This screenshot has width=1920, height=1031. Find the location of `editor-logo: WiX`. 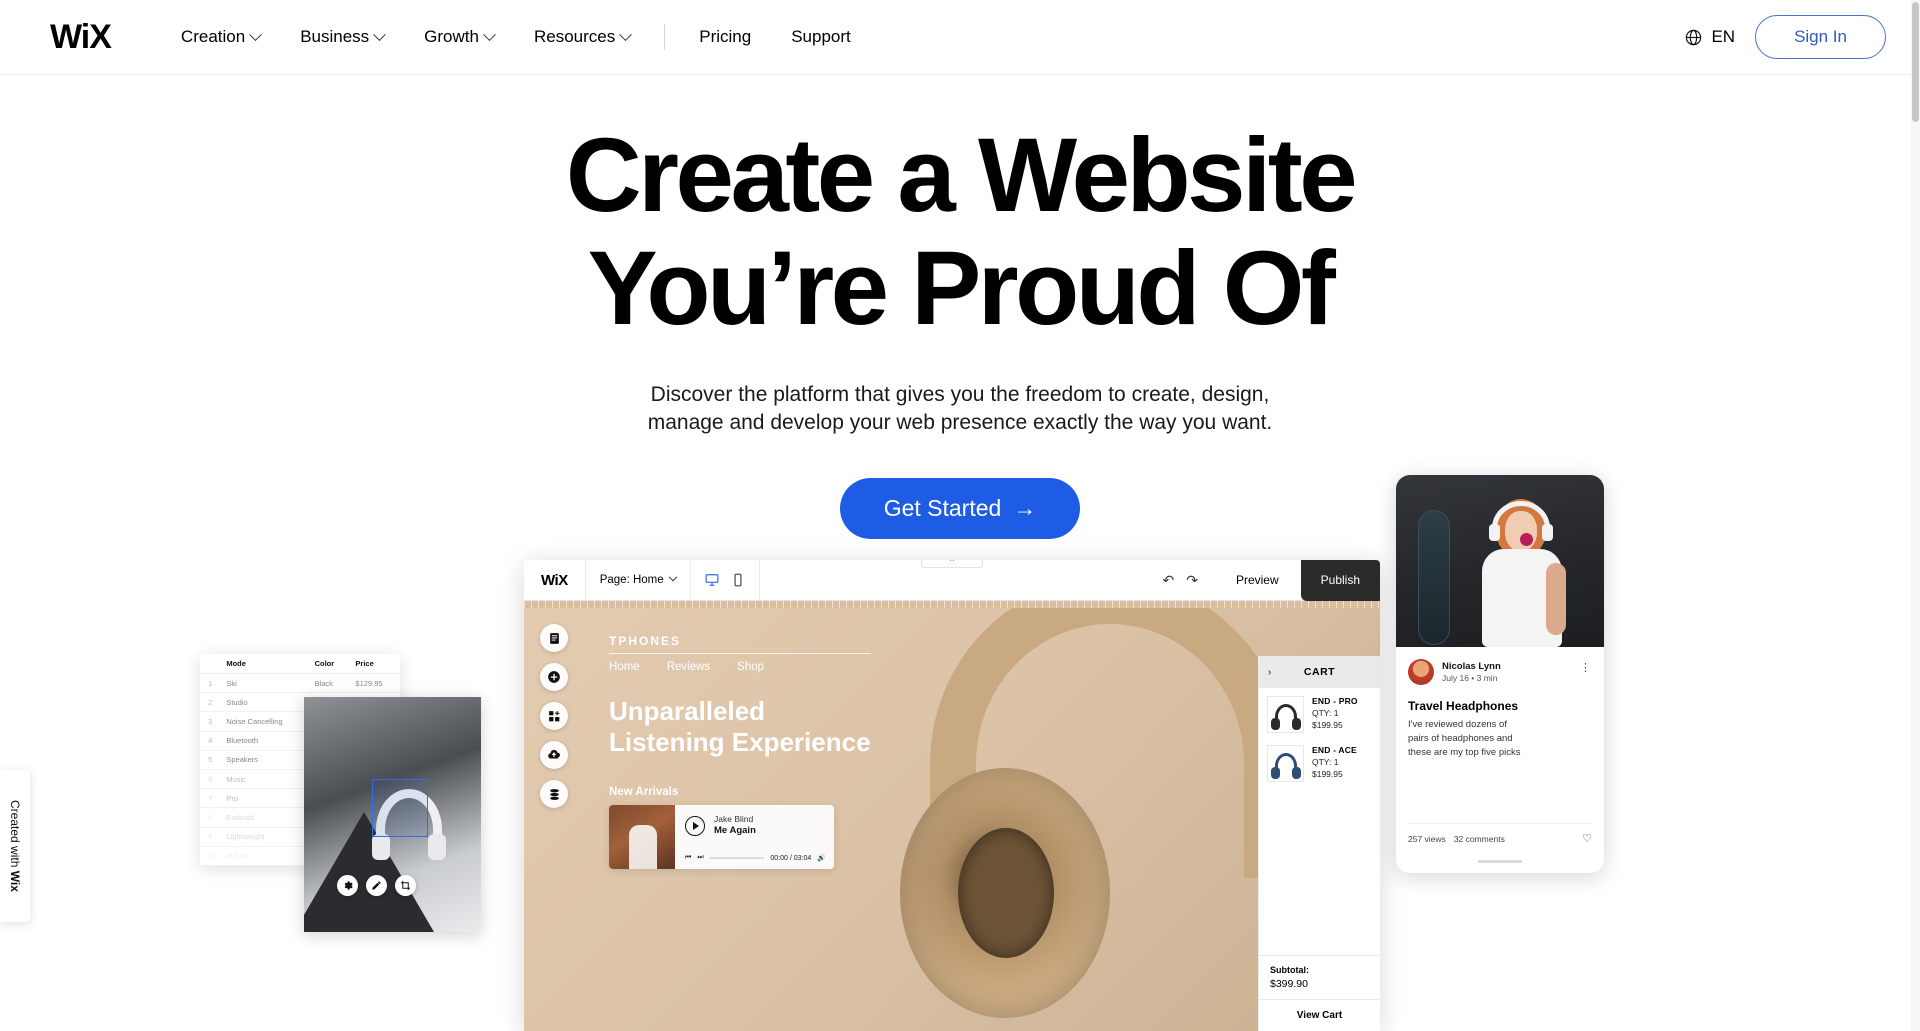

editor-logo: WiX is located at coordinates (554, 580).